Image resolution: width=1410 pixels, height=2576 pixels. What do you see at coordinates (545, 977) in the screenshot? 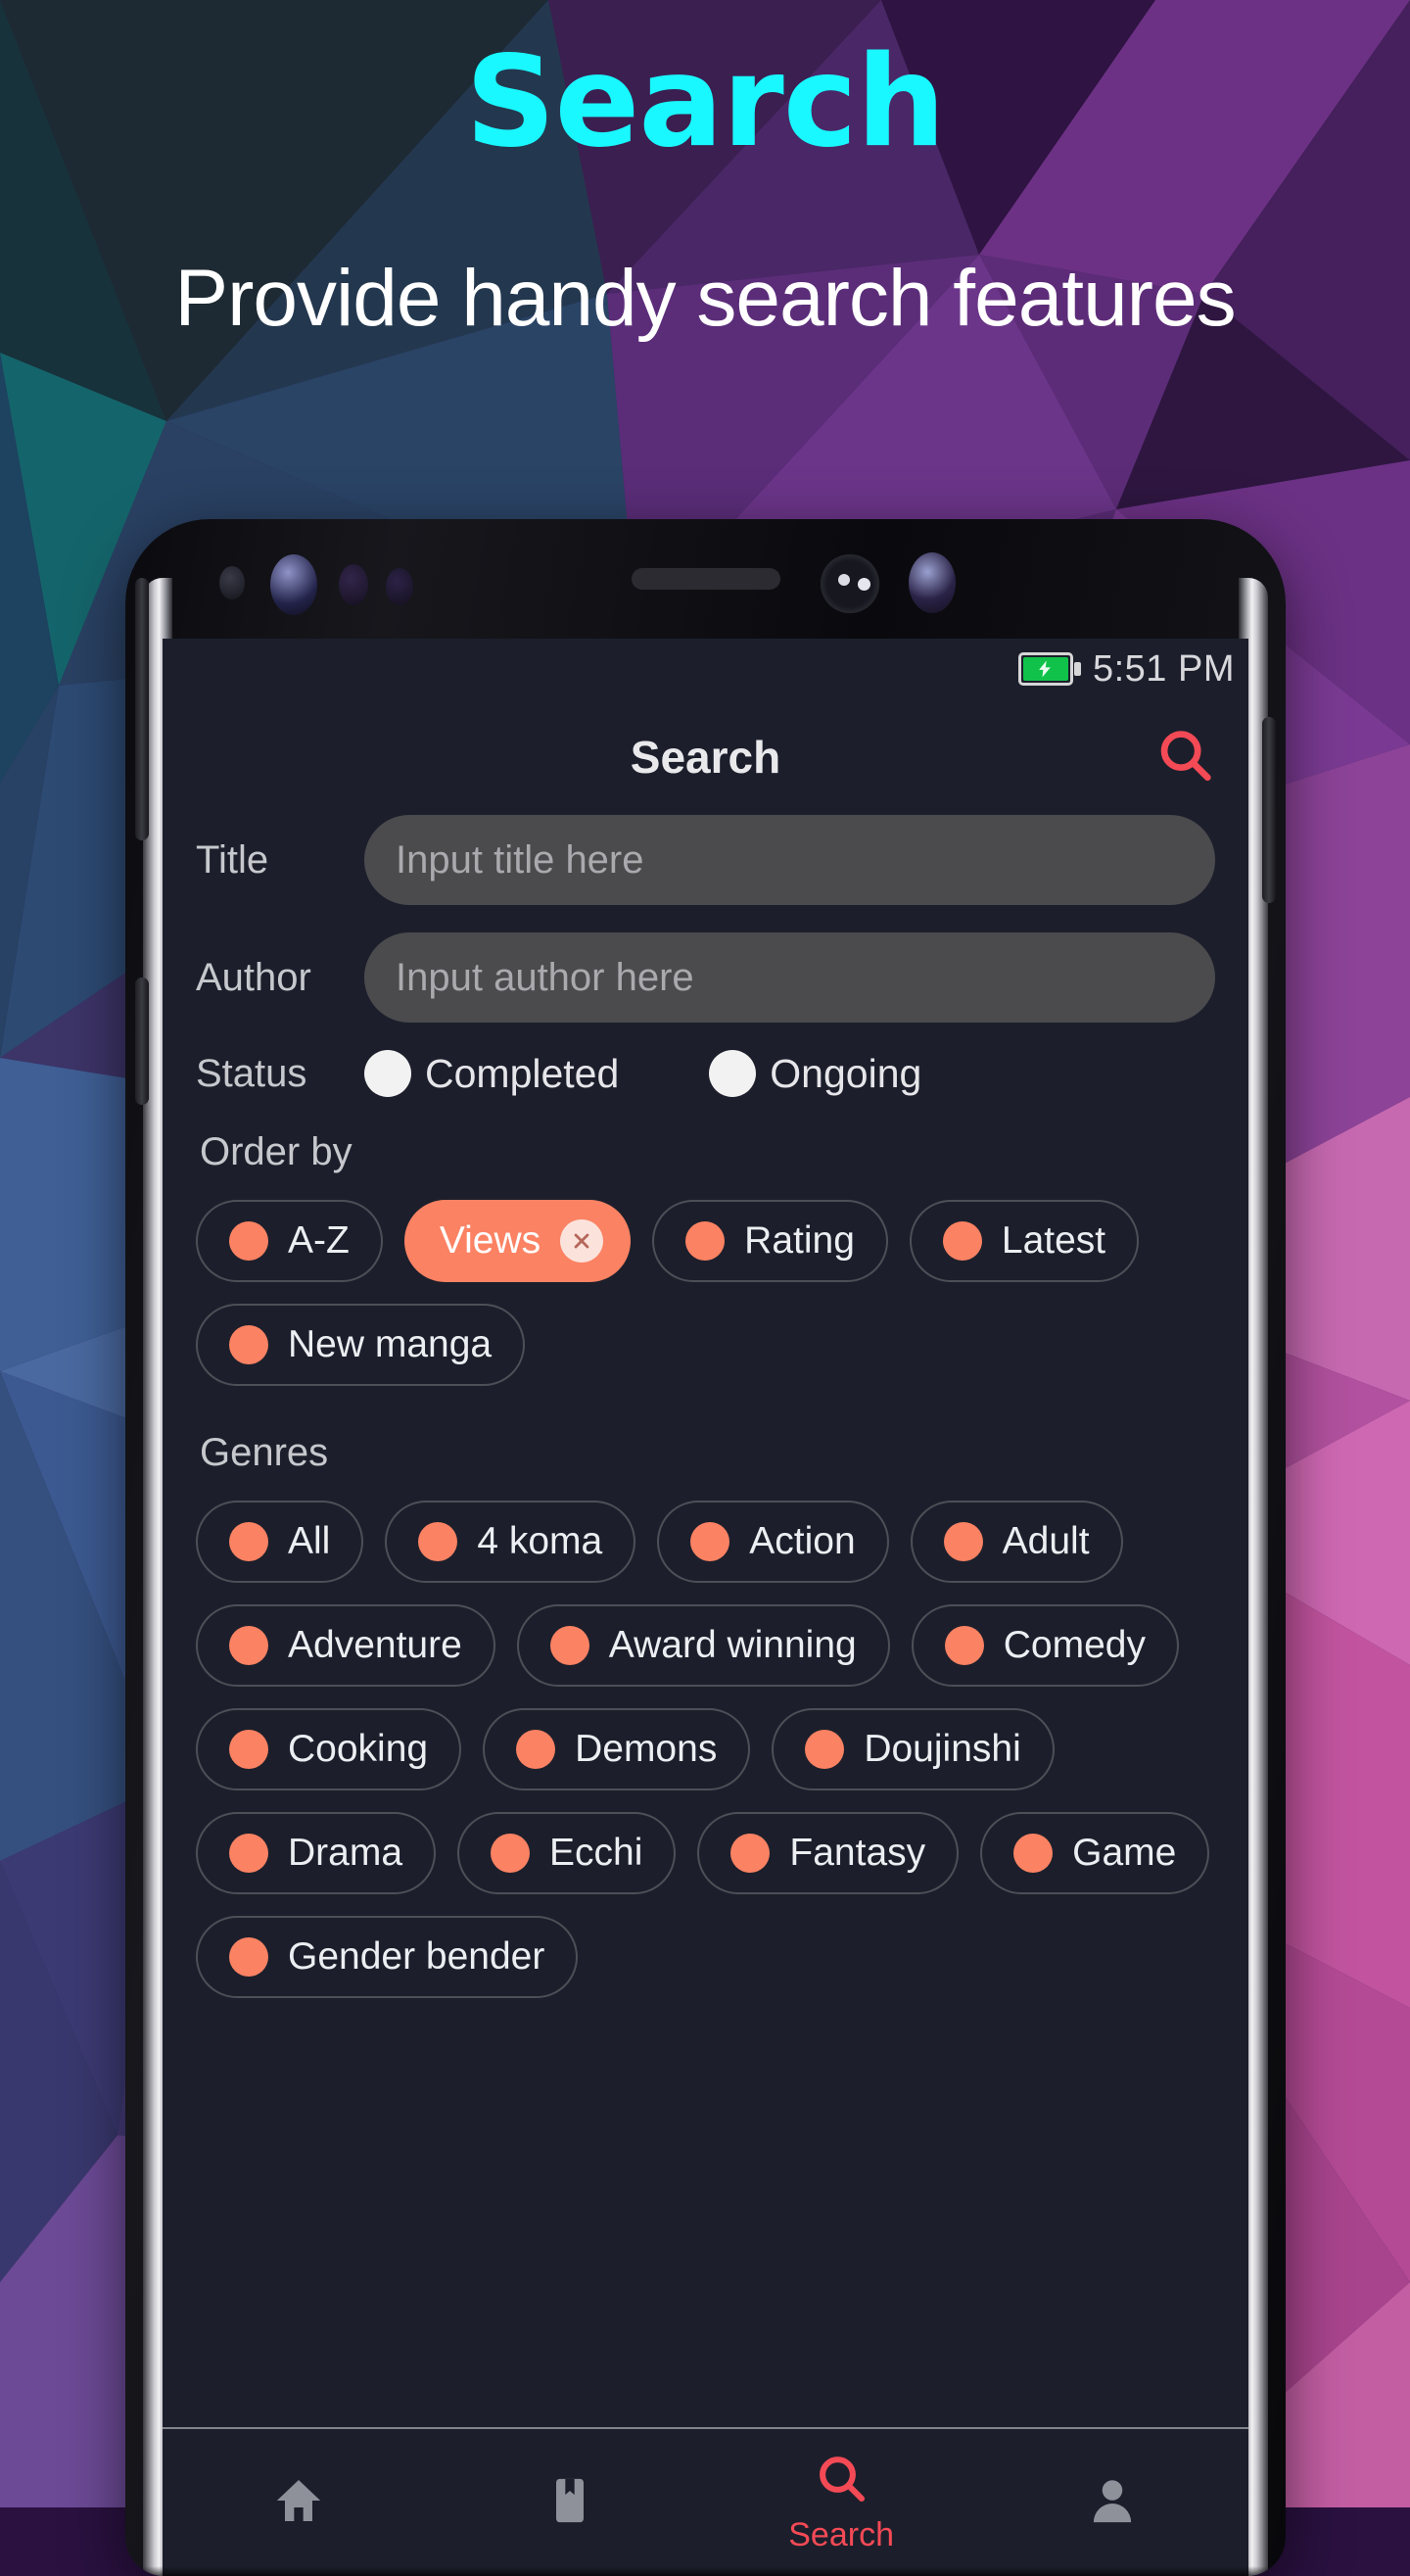
I see `author-input-placeholder: Input author here` at bounding box center [545, 977].